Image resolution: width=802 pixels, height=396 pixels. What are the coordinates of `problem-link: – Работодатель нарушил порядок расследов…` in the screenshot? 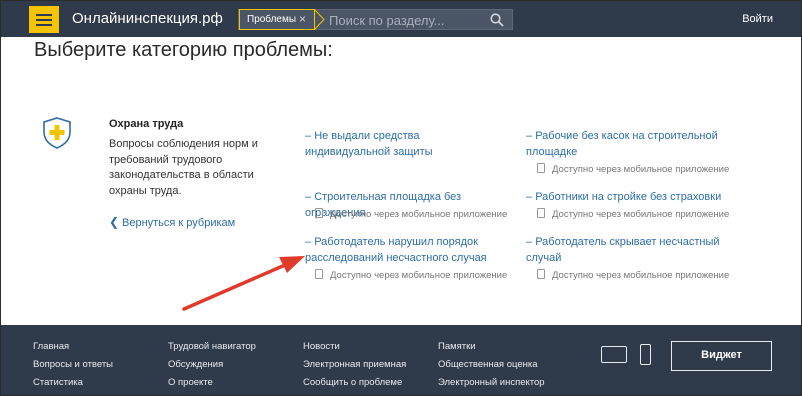 It's located at (405, 250).